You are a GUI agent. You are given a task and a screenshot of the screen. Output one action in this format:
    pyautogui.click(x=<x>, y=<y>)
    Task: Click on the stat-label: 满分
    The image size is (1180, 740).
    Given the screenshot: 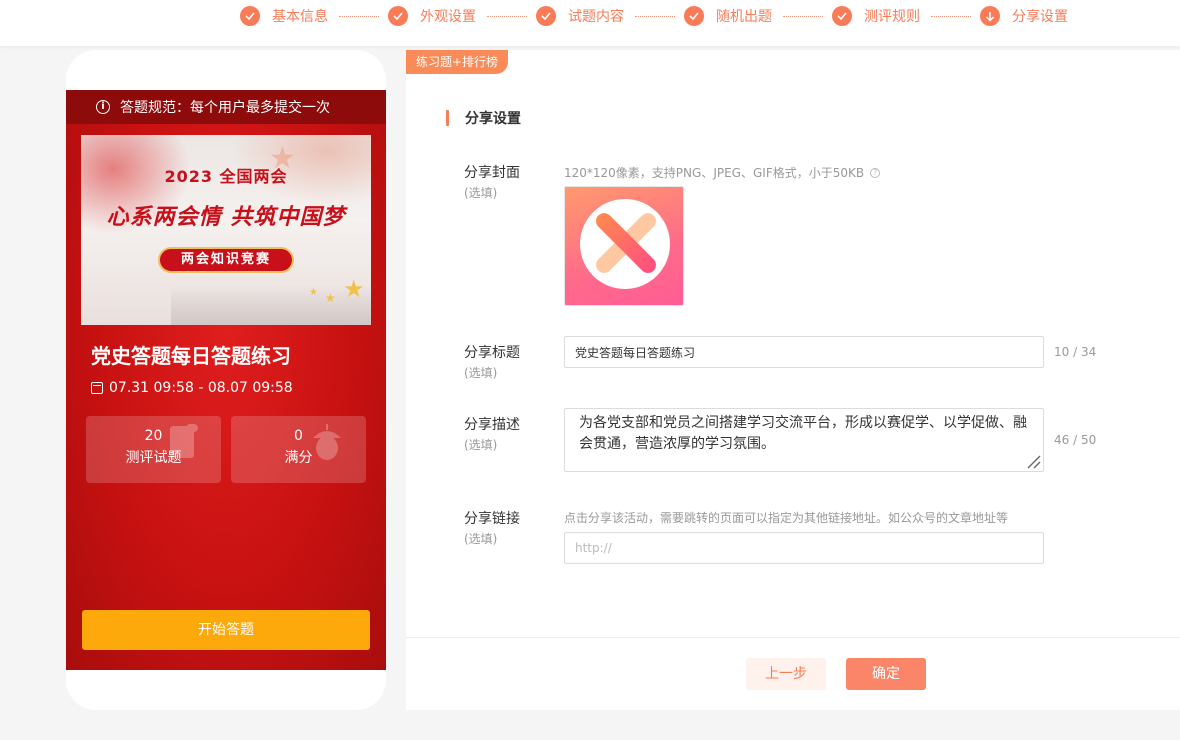 What is the action you would take?
    pyautogui.click(x=298, y=458)
    